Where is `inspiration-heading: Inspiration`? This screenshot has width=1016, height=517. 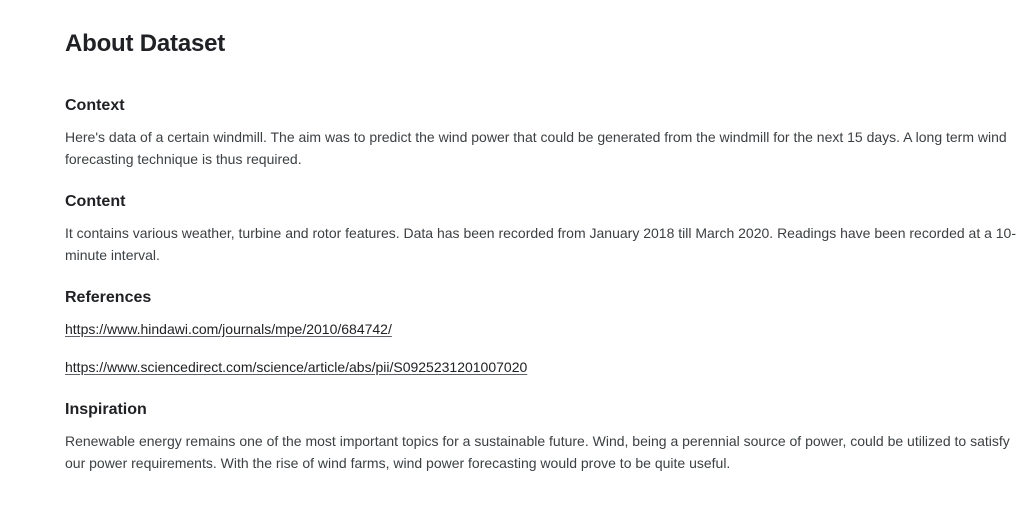
inspiration-heading: Inspiration is located at coordinates (106, 409).